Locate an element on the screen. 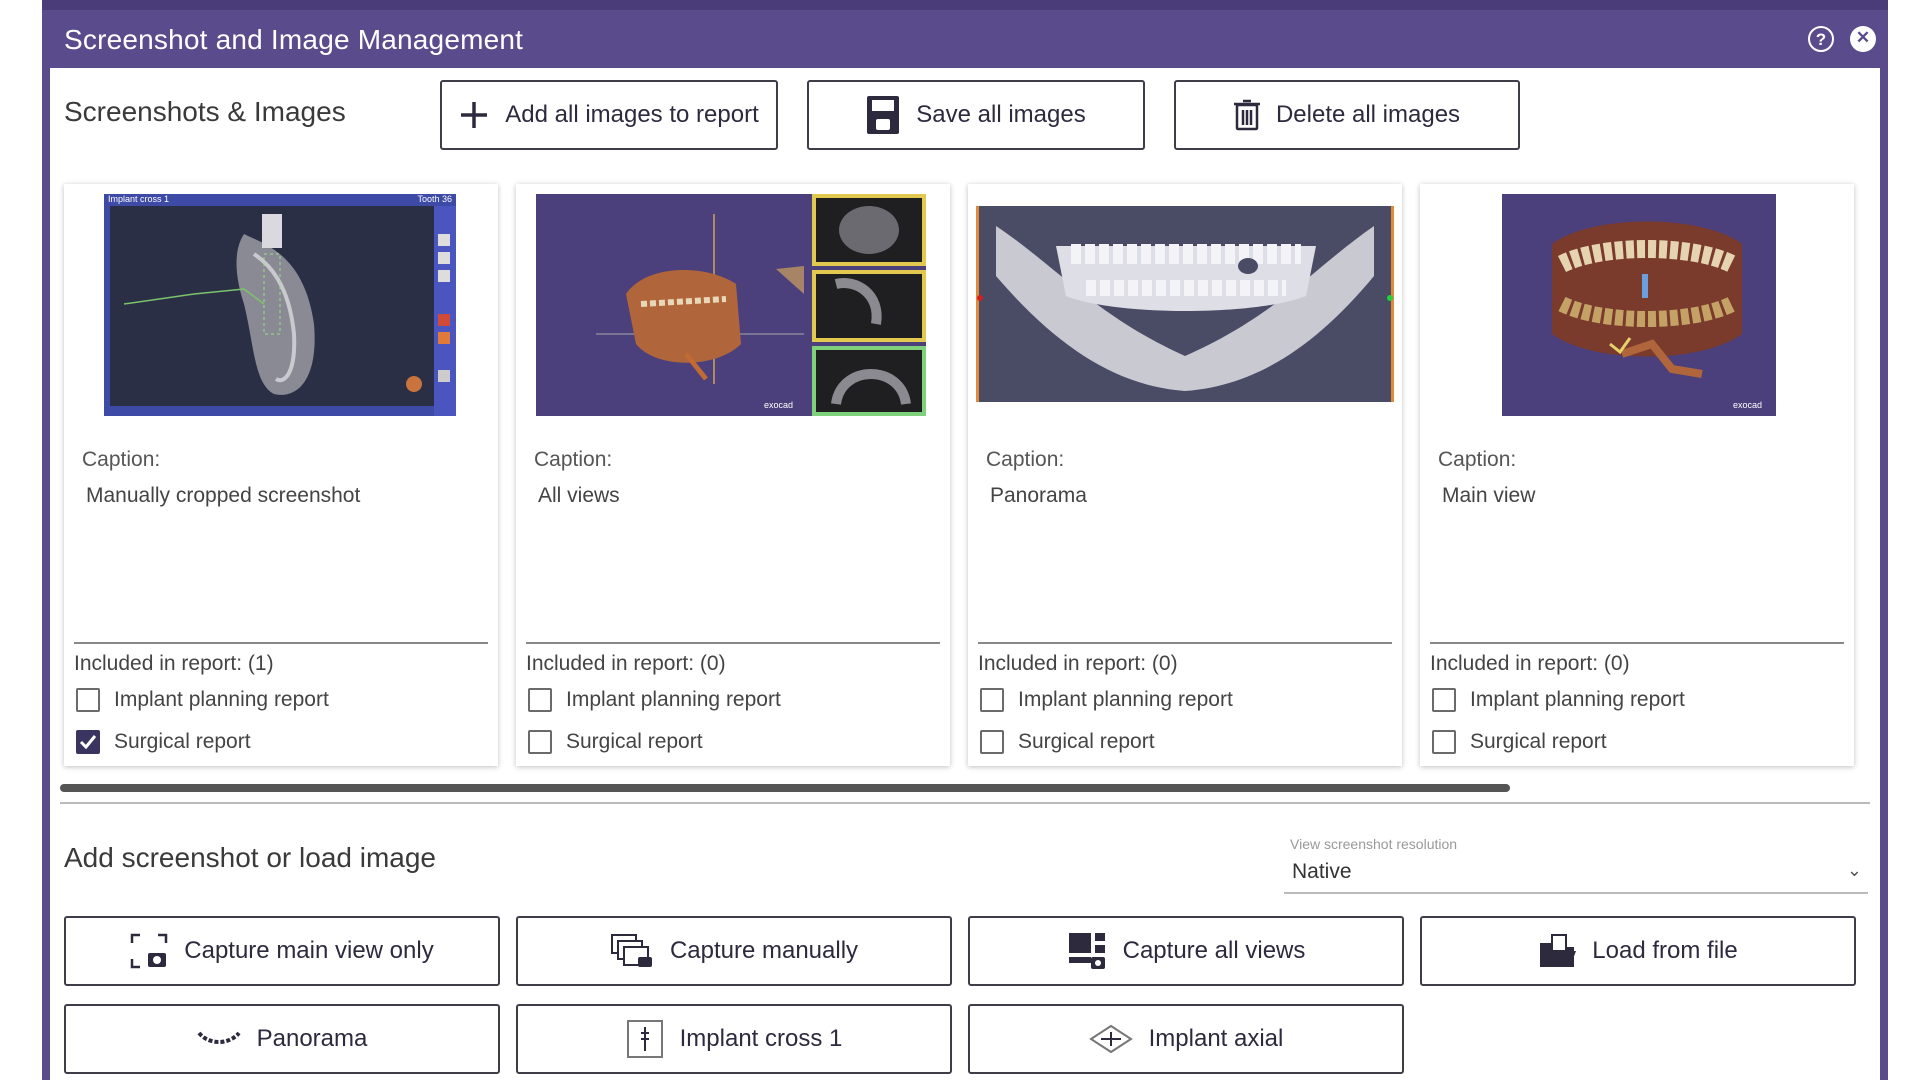 The width and height of the screenshot is (1920, 1090). scrollbar-thumb is located at coordinates (785, 788).